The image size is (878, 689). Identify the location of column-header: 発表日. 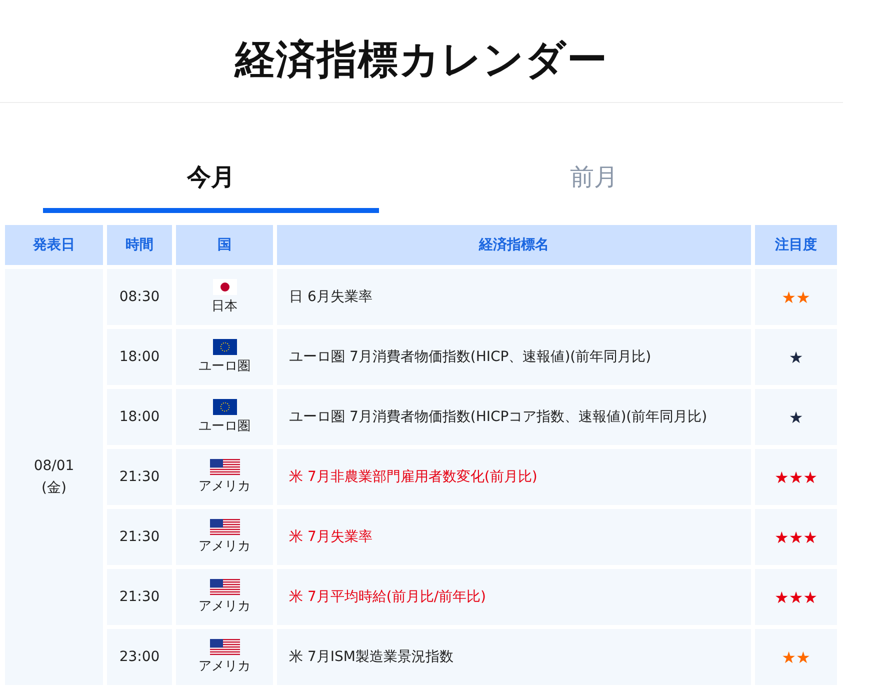
(54, 245).